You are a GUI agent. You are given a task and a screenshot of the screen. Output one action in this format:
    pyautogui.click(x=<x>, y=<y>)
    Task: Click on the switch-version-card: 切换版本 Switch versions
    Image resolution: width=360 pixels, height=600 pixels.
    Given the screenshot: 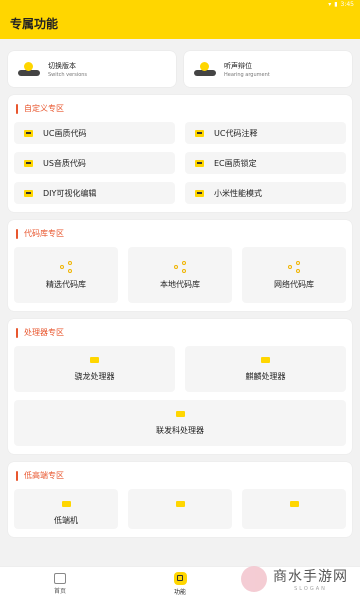 What is the action you would take?
    pyautogui.click(x=92, y=69)
    